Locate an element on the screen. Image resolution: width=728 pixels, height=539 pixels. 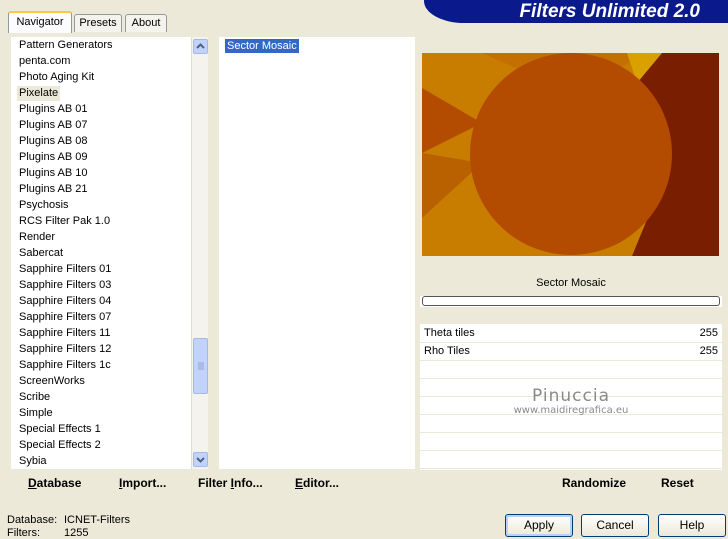
watermark: Pinuccia www.maidiregrafica.eu is located at coordinates (571, 401).